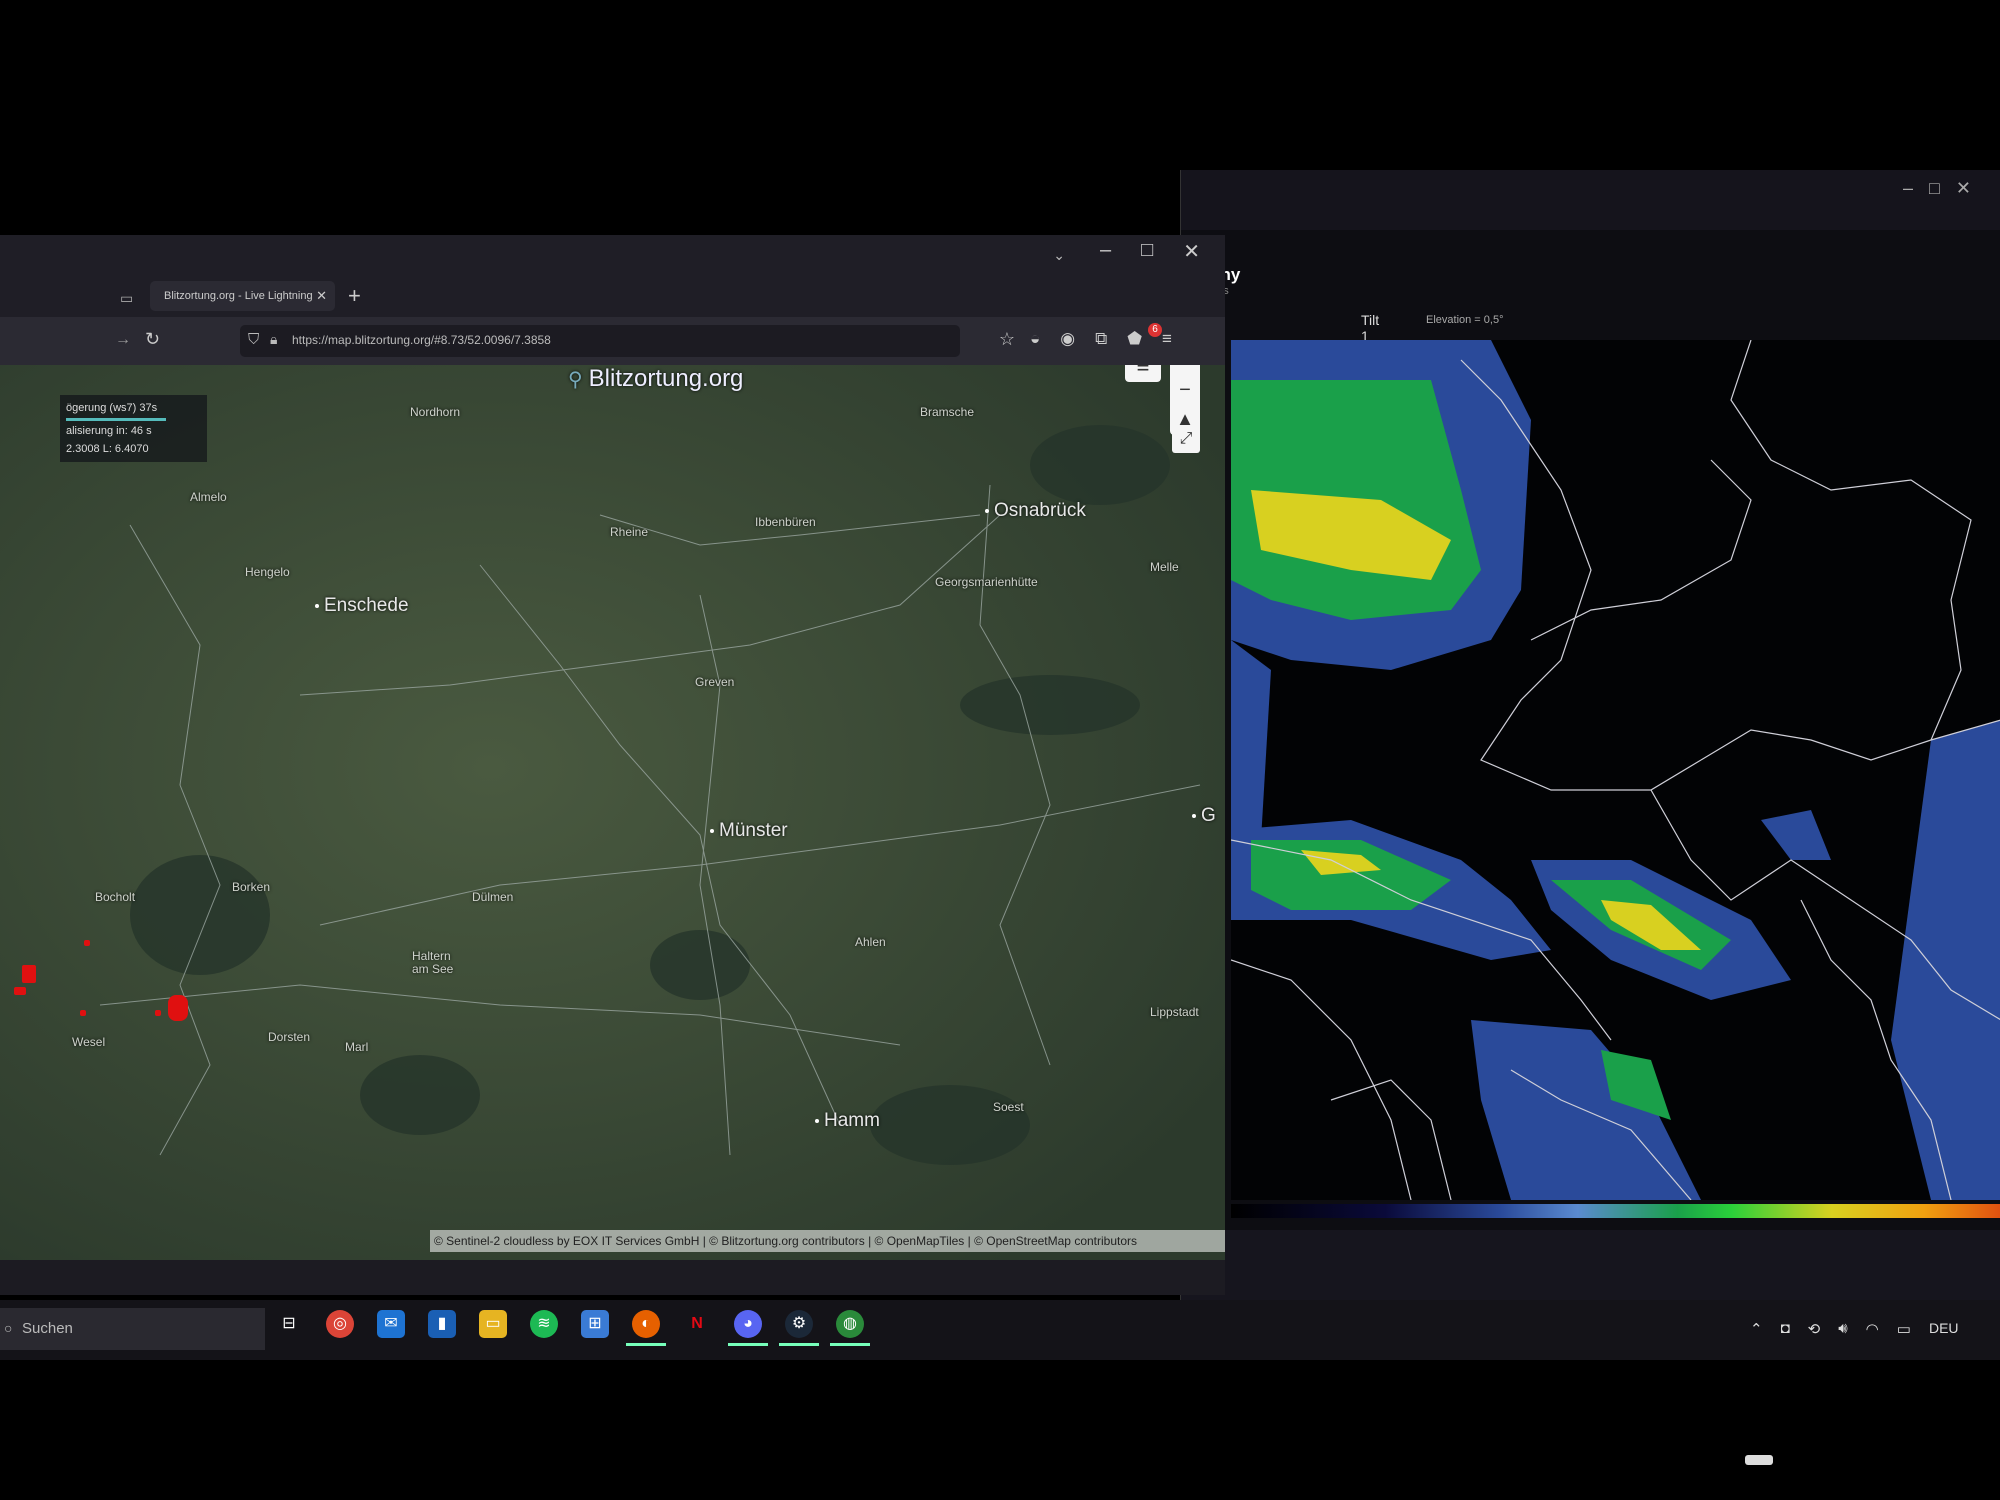 The height and width of the screenshot is (1500, 2000). Describe the element at coordinates (850, 1328) in the screenshot. I see `app2-icon: ◍` at that location.